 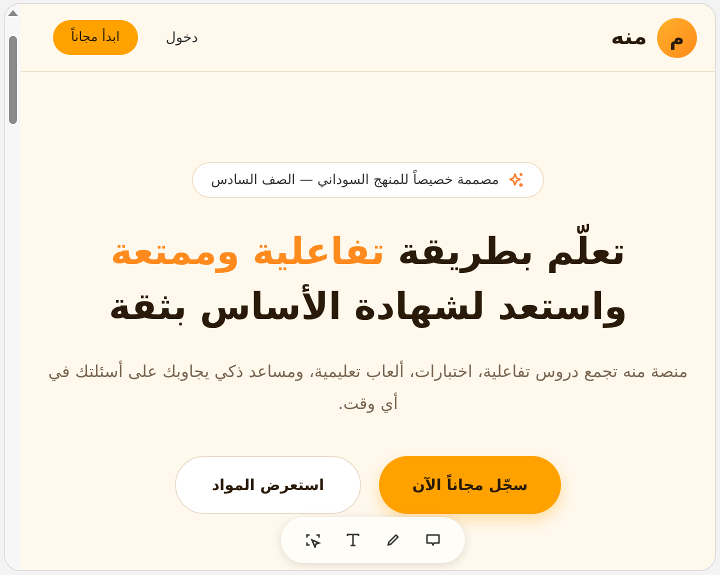 What do you see at coordinates (313, 540) in the screenshot?
I see `select-icon` at bounding box center [313, 540].